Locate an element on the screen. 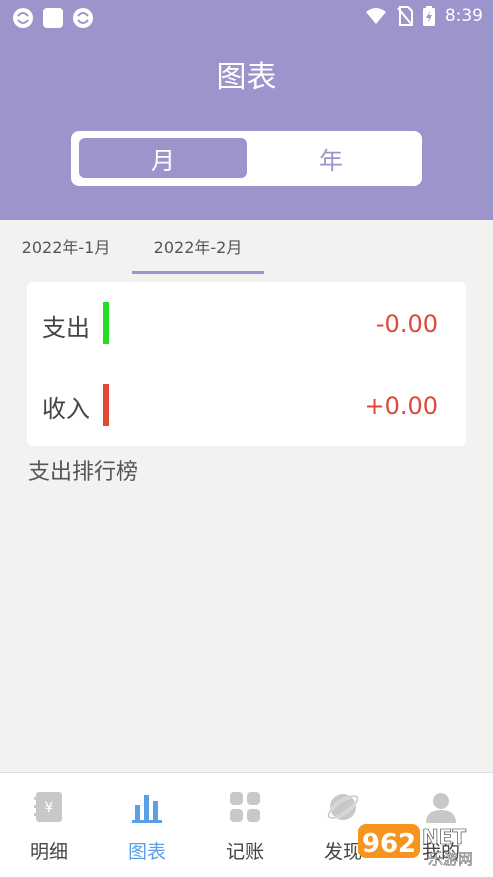  tab-month-feb: 2022年-2月 is located at coordinates (198, 255).